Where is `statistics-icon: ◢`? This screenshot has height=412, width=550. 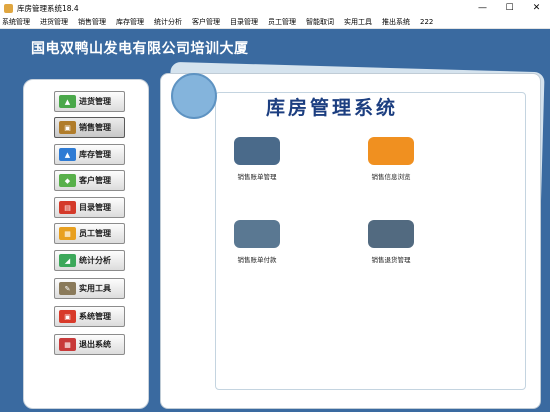 statistics-icon: ◢ is located at coordinates (67, 260).